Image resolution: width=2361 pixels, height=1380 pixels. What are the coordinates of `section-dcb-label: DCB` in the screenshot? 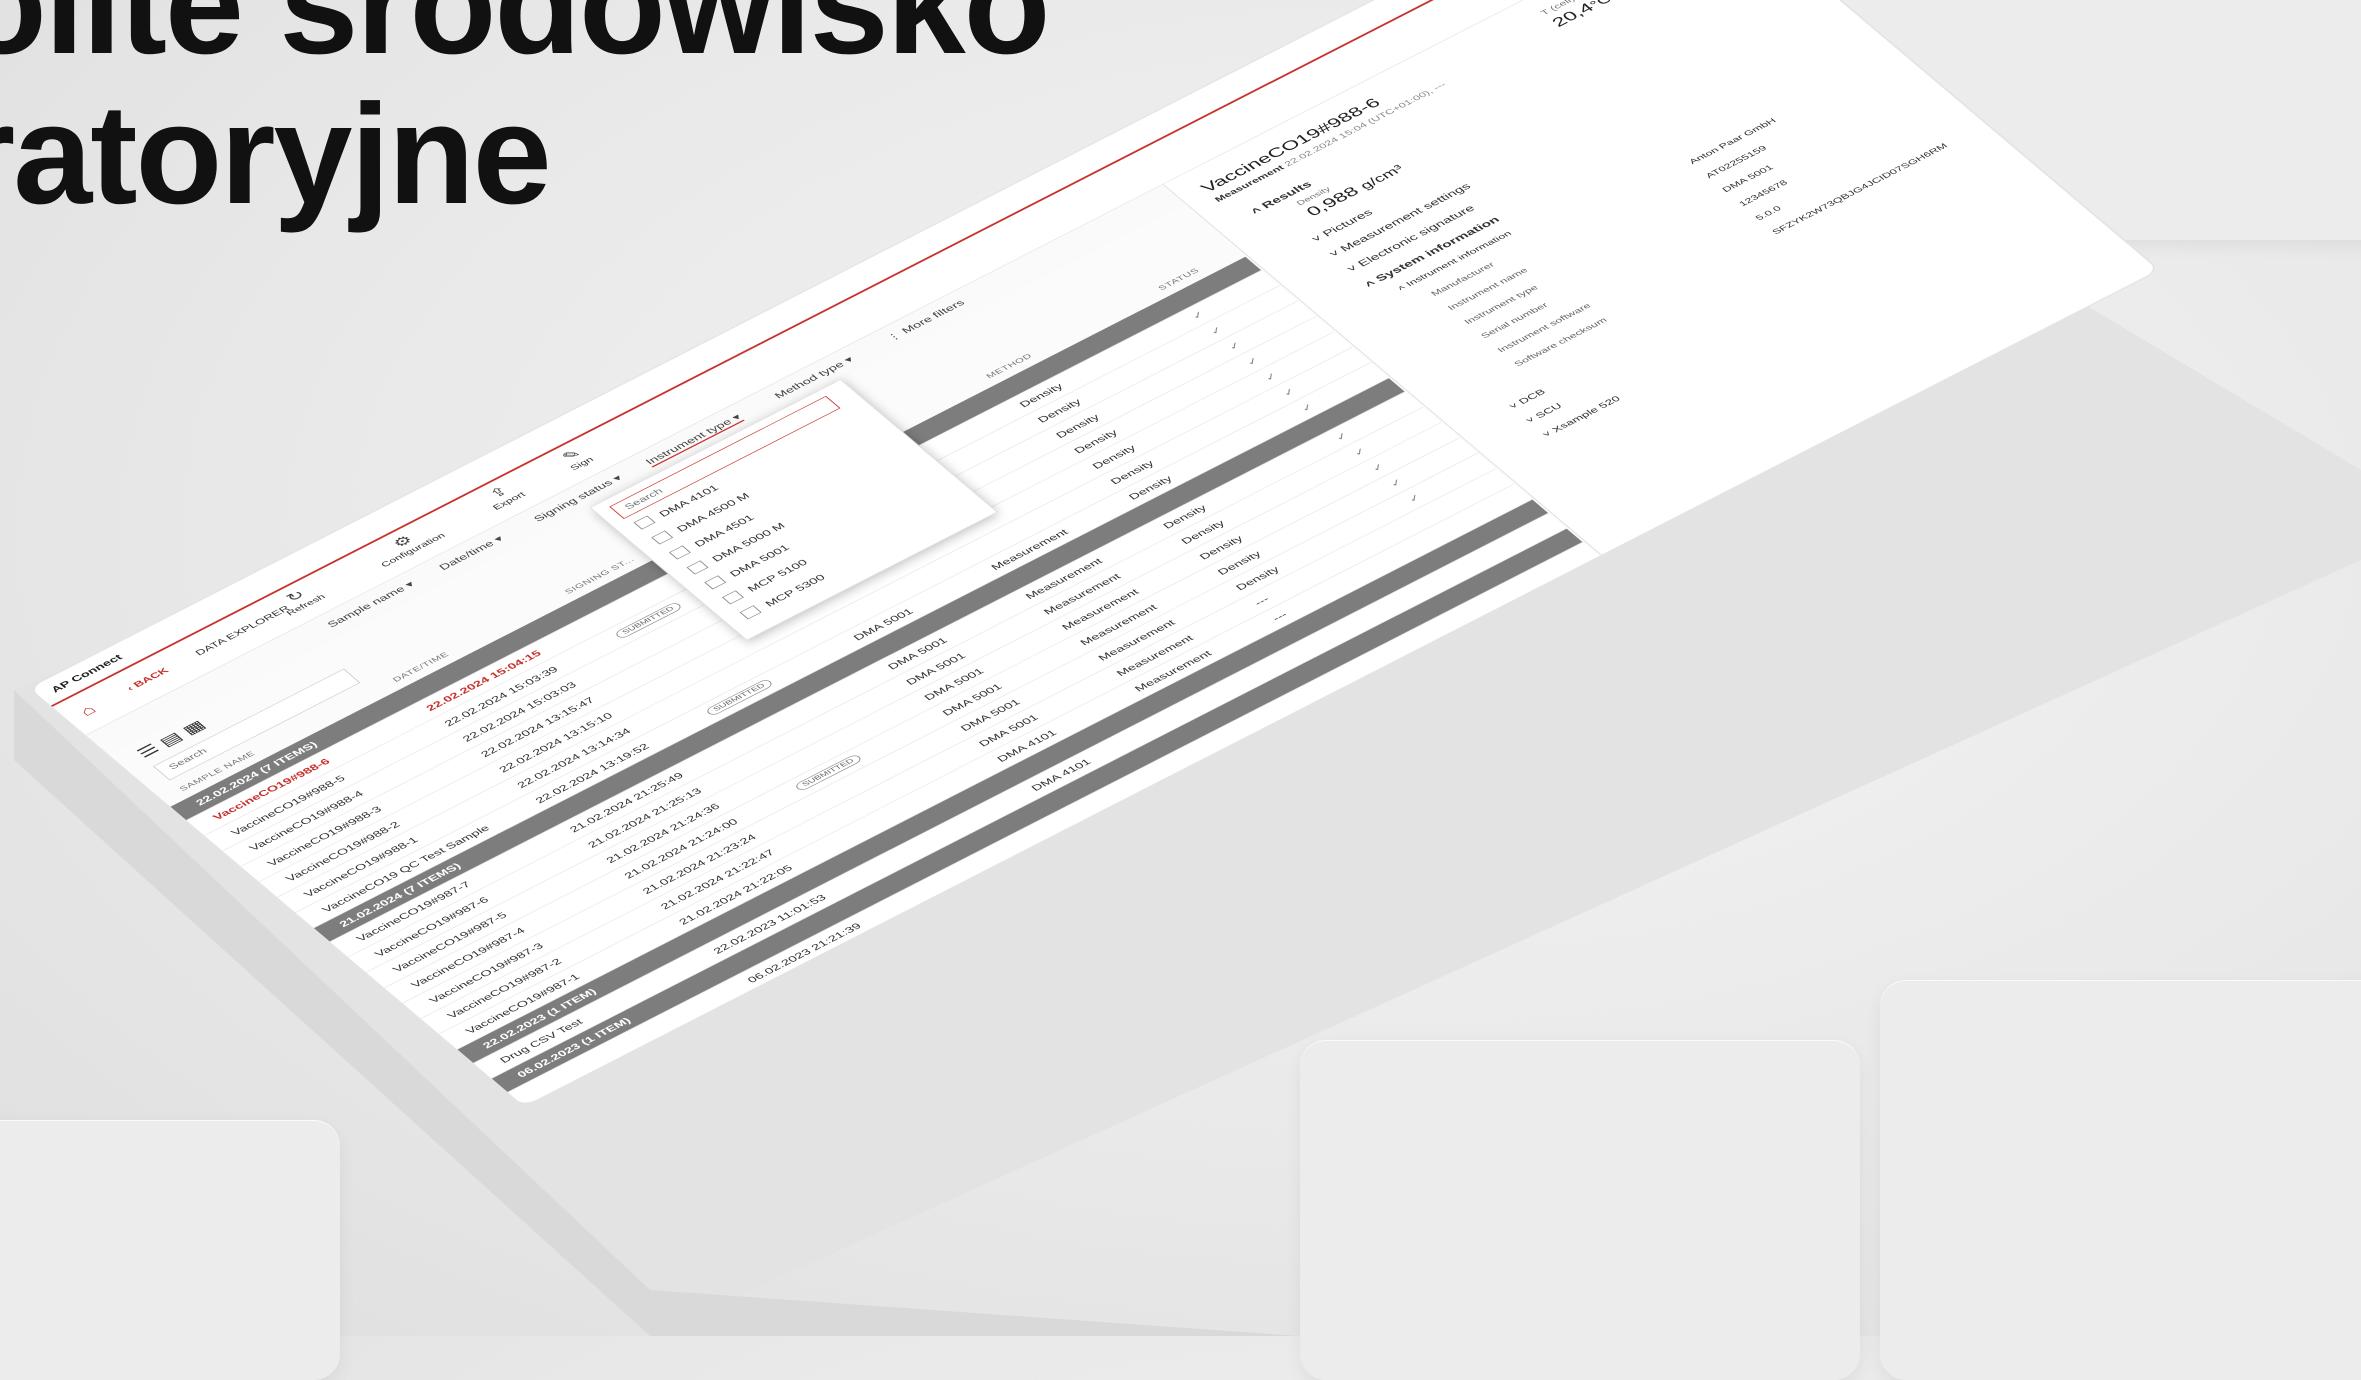 It's located at (1532, 396).